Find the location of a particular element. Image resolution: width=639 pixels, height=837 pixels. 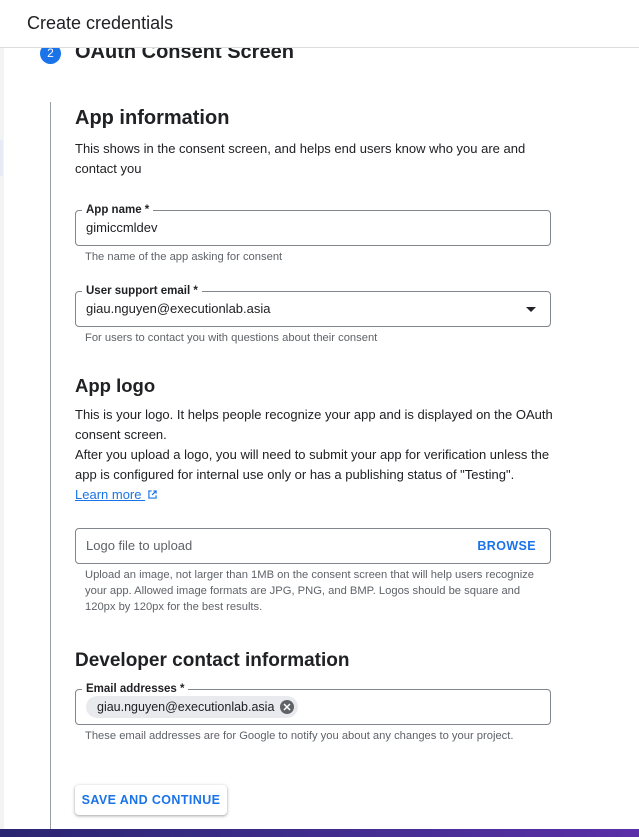

email-chip: giau.nguyen@executionlab.asia is located at coordinates (192, 707).